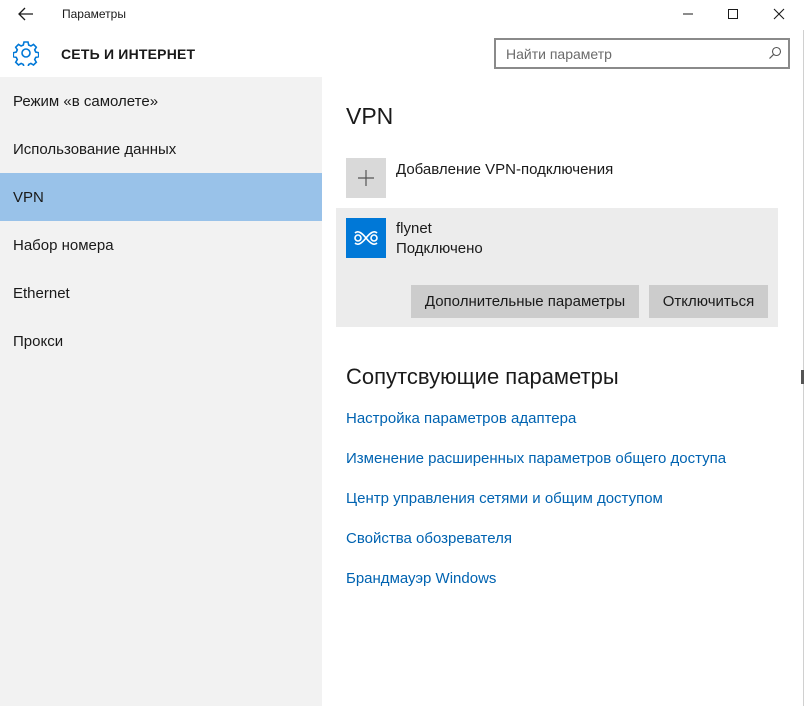 The image size is (804, 706). I want to click on back-arrow-icon, so click(25, 14).